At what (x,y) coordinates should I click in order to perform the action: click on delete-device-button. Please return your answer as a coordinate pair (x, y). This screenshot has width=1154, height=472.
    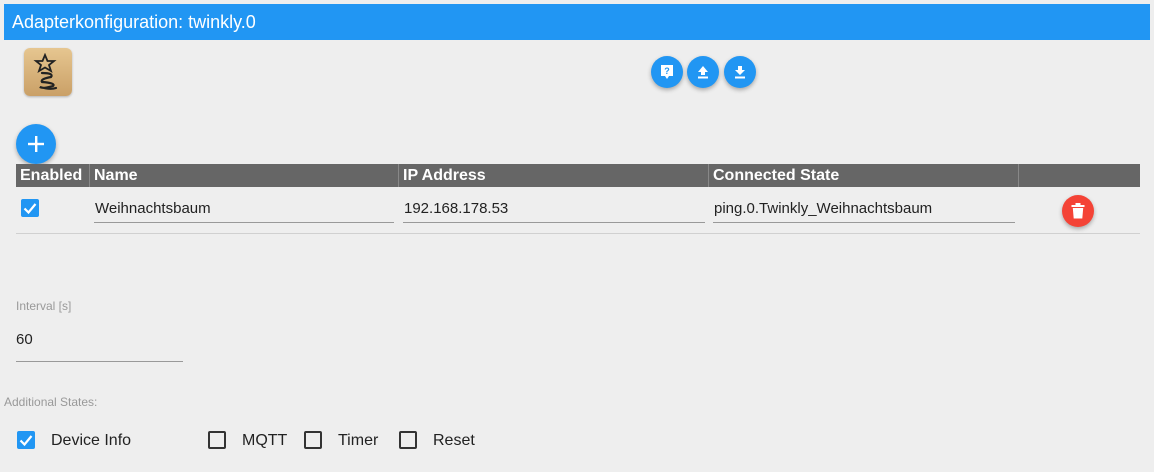
    Looking at the image, I should click on (1078, 211).